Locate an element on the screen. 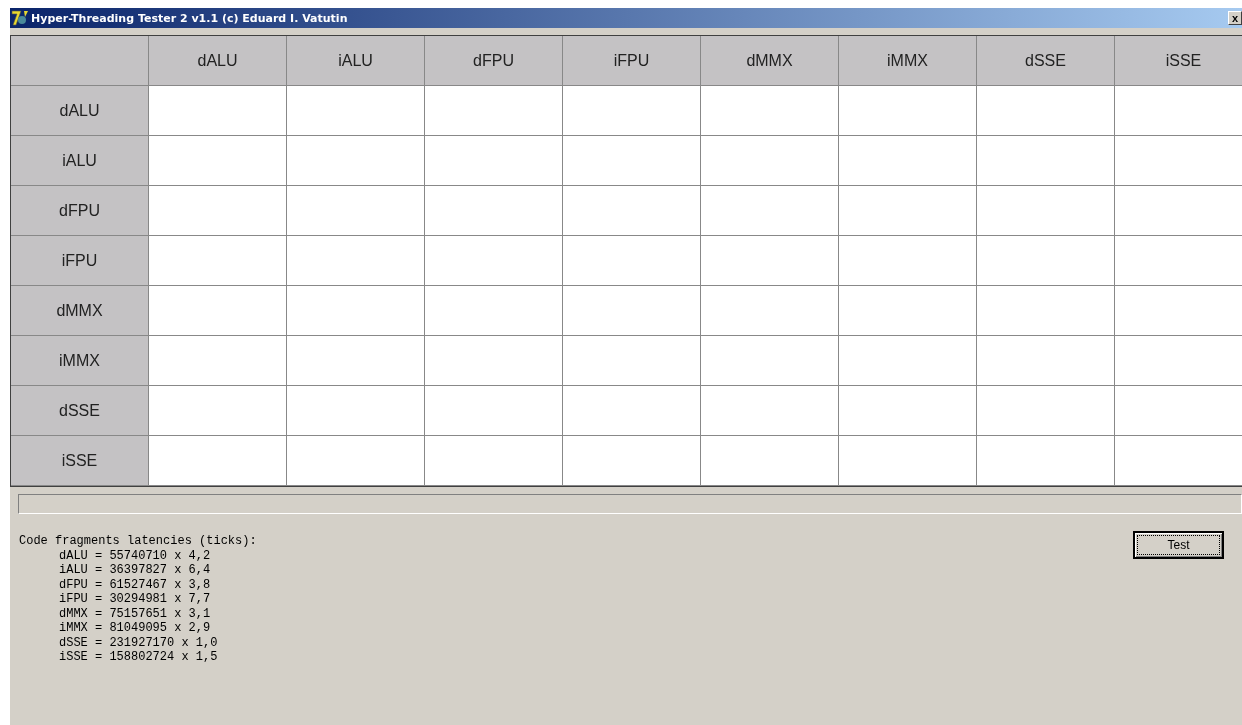 This screenshot has height=725, width=1242. output-line: dFPU = 61527467 x 3,8 is located at coordinates (135, 584).